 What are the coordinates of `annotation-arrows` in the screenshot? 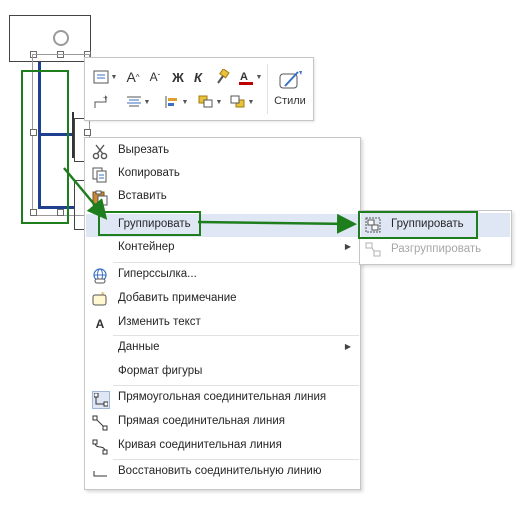 It's located at (210, 200).